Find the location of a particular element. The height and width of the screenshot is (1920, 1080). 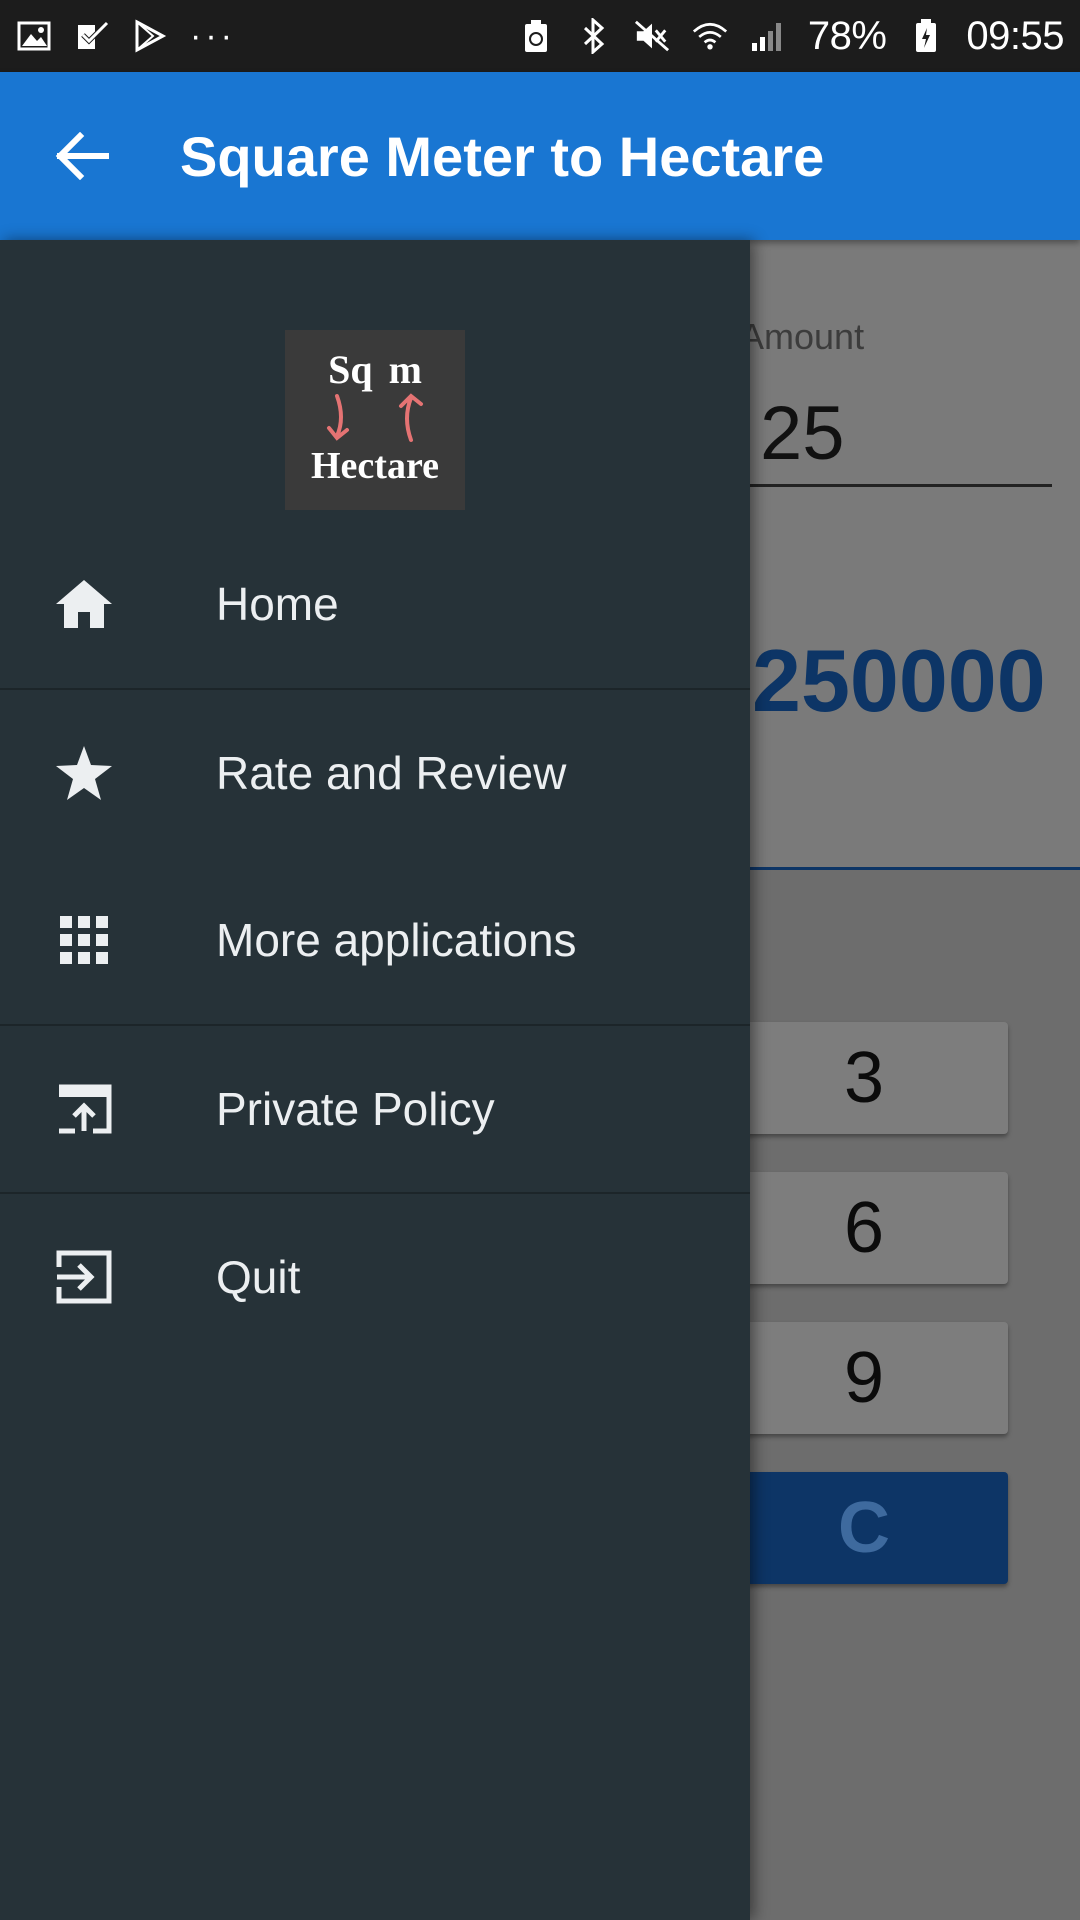

menu-item-label: Private Policy is located at coordinates (355, 1109).